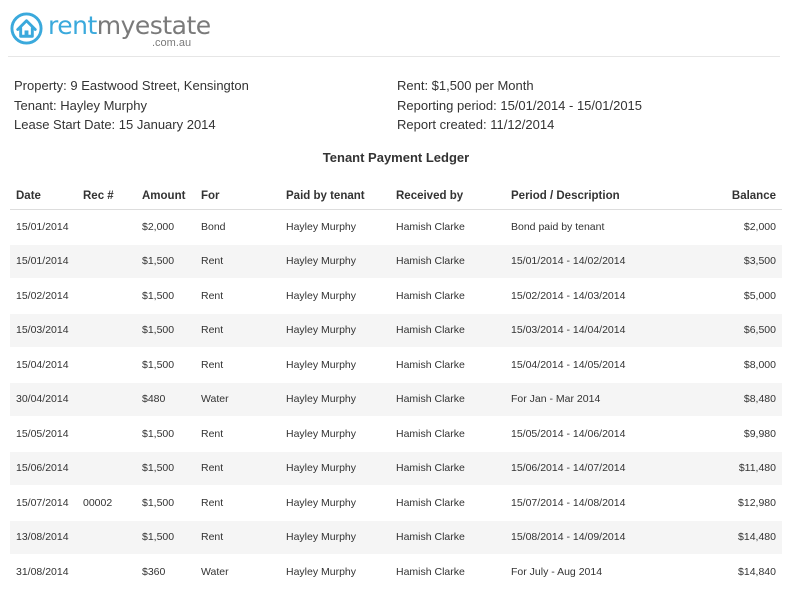  What do you see at coordinates (598, 227) in the screenshot?
I see `cell-period: Bond paid by tenant` at bounding box center [598, 227].